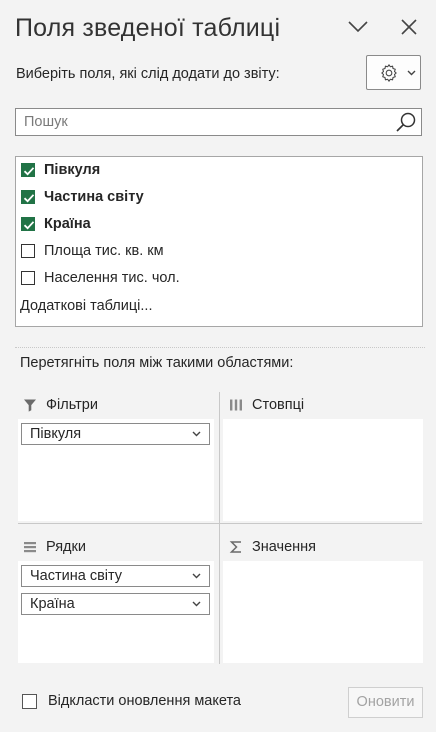 The height and width of the screenshot is (732, 436). What do you see at coordinates (76, 576) in the screenshot?
I see `pill-label: Частина світу` at bounding box center [76, 576].